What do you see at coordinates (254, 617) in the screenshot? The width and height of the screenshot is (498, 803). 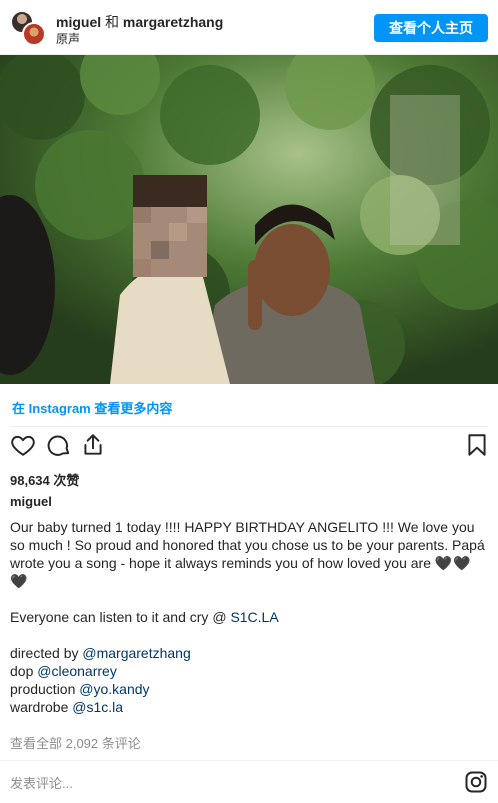 I see `s1c-link: S1C.LA` at bounding box center [254, 617].